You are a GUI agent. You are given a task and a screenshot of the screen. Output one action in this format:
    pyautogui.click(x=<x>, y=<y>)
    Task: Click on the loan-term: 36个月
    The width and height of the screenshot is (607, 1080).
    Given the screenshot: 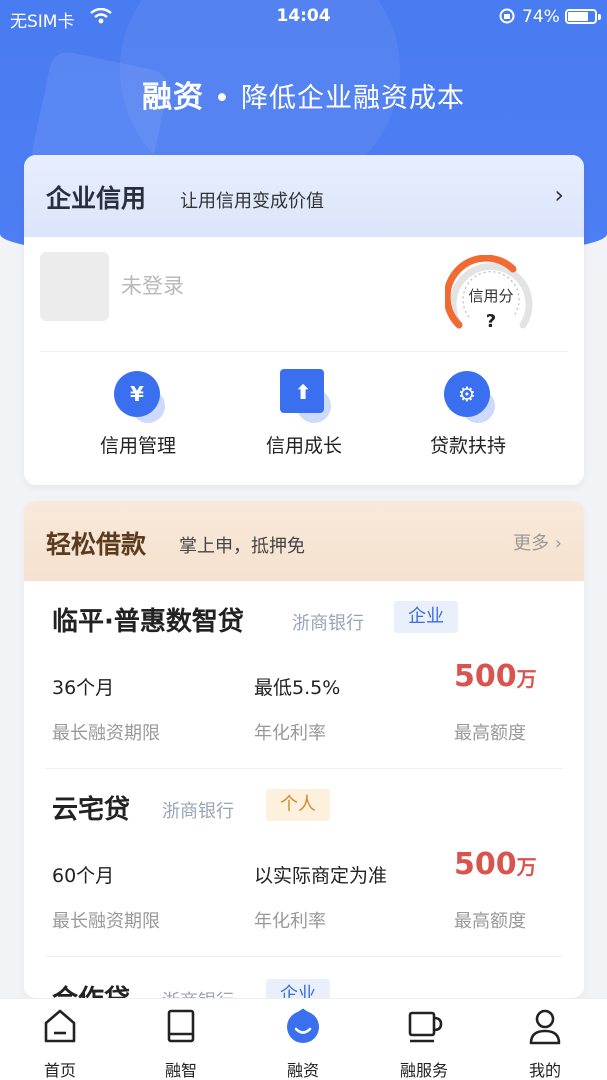 What is the action you would take?
    pyautogui.click(x=83, y=688)
    